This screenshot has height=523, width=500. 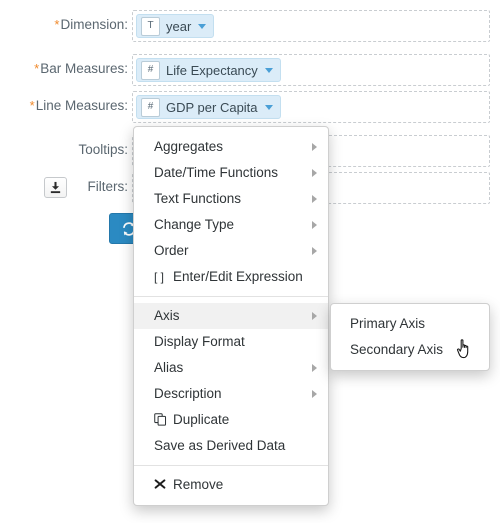 I want to click on menu-item-label: Text Functions, so click(x=198, y=198).